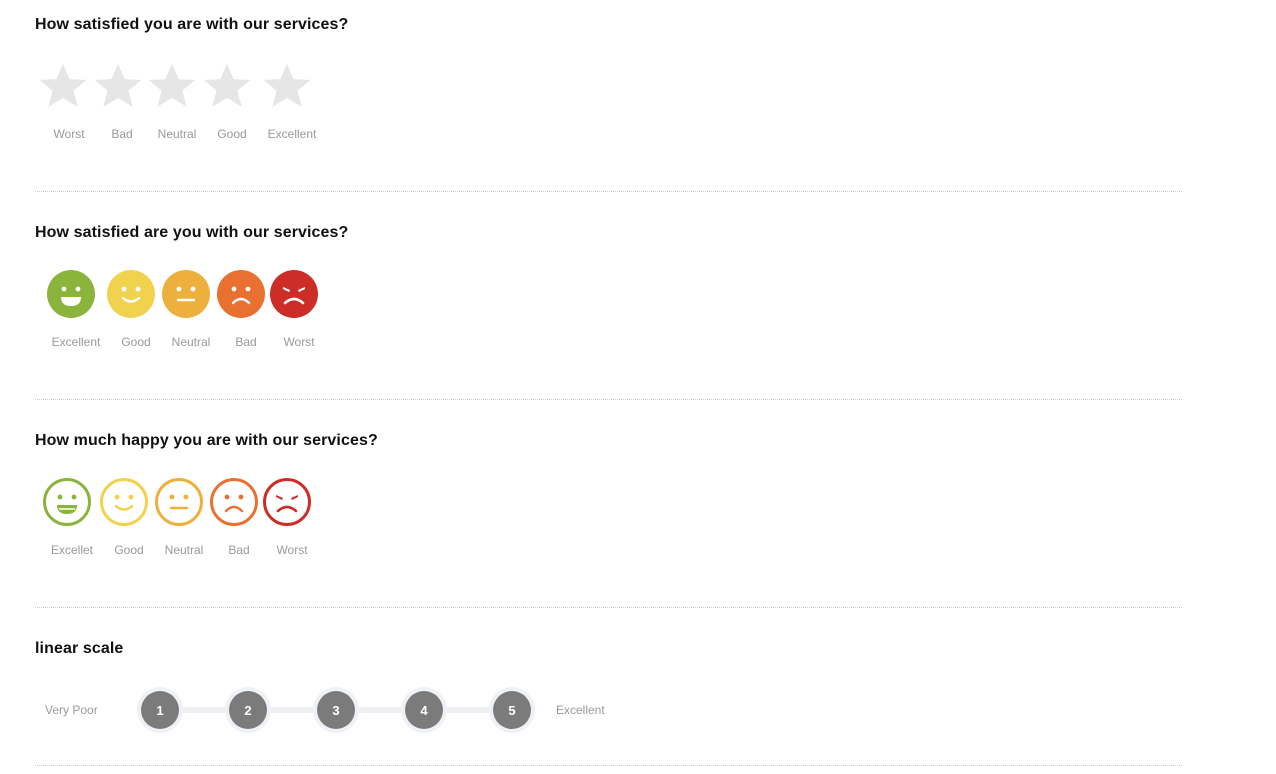 This screenshot has width=1276, height=774. What do you see at coordinates (246, 342) in the screenshot?
I see `face-option-label: Bad` at bounding box center [246, 342].